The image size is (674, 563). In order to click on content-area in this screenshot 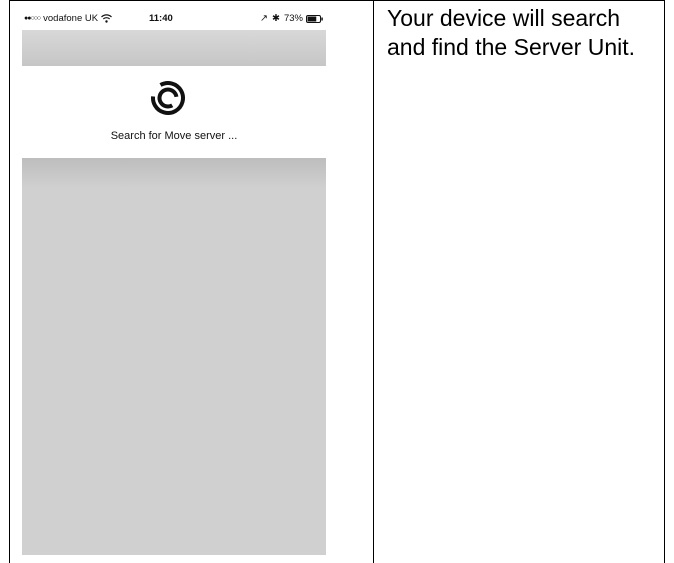, I will do `click(174, 173)`.